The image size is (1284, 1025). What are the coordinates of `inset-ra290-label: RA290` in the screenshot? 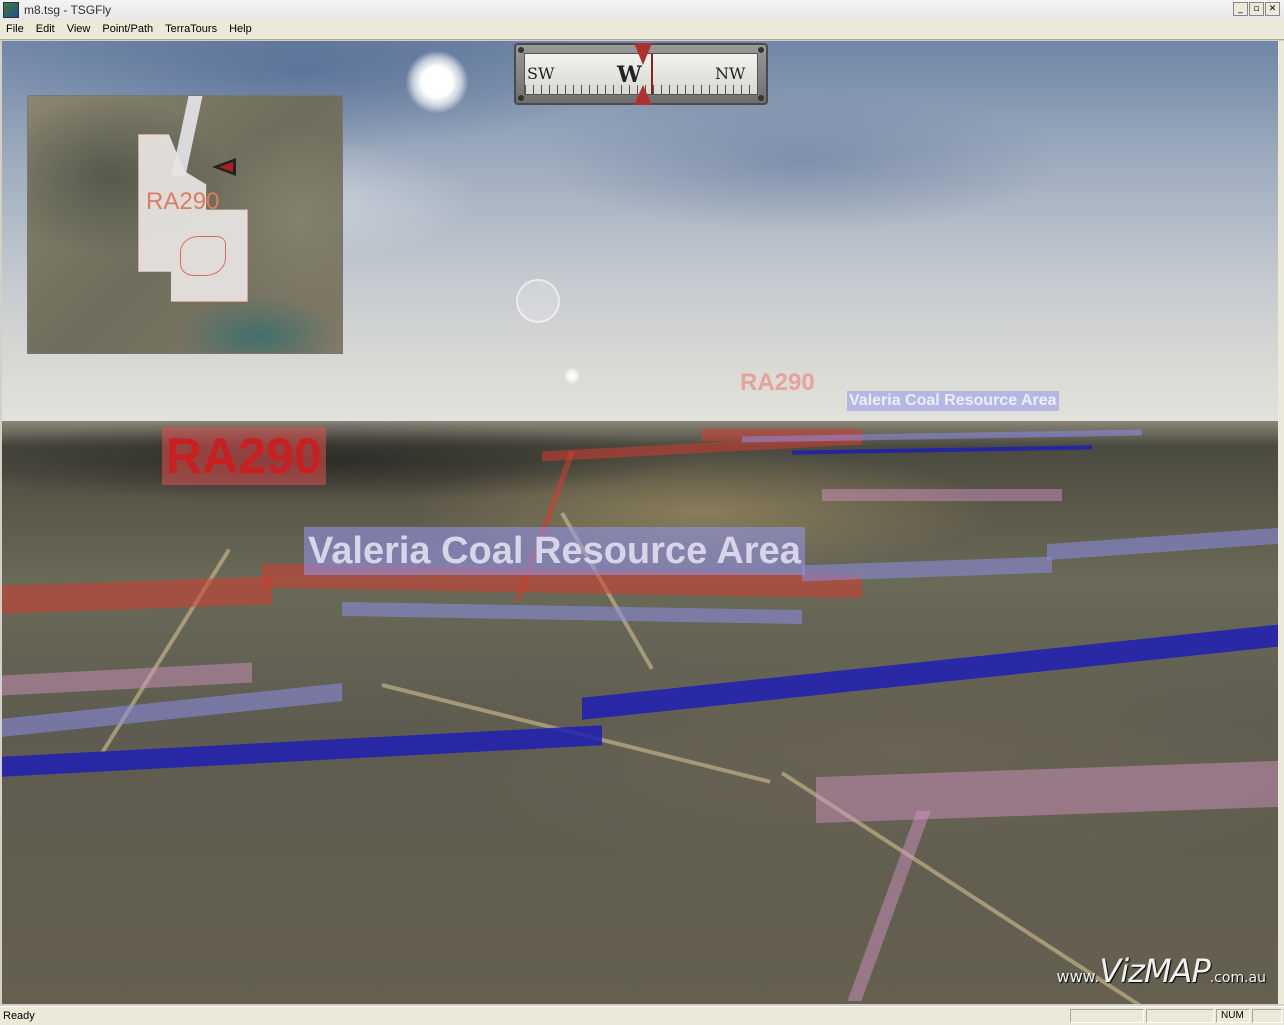 It's located at (183, 201).